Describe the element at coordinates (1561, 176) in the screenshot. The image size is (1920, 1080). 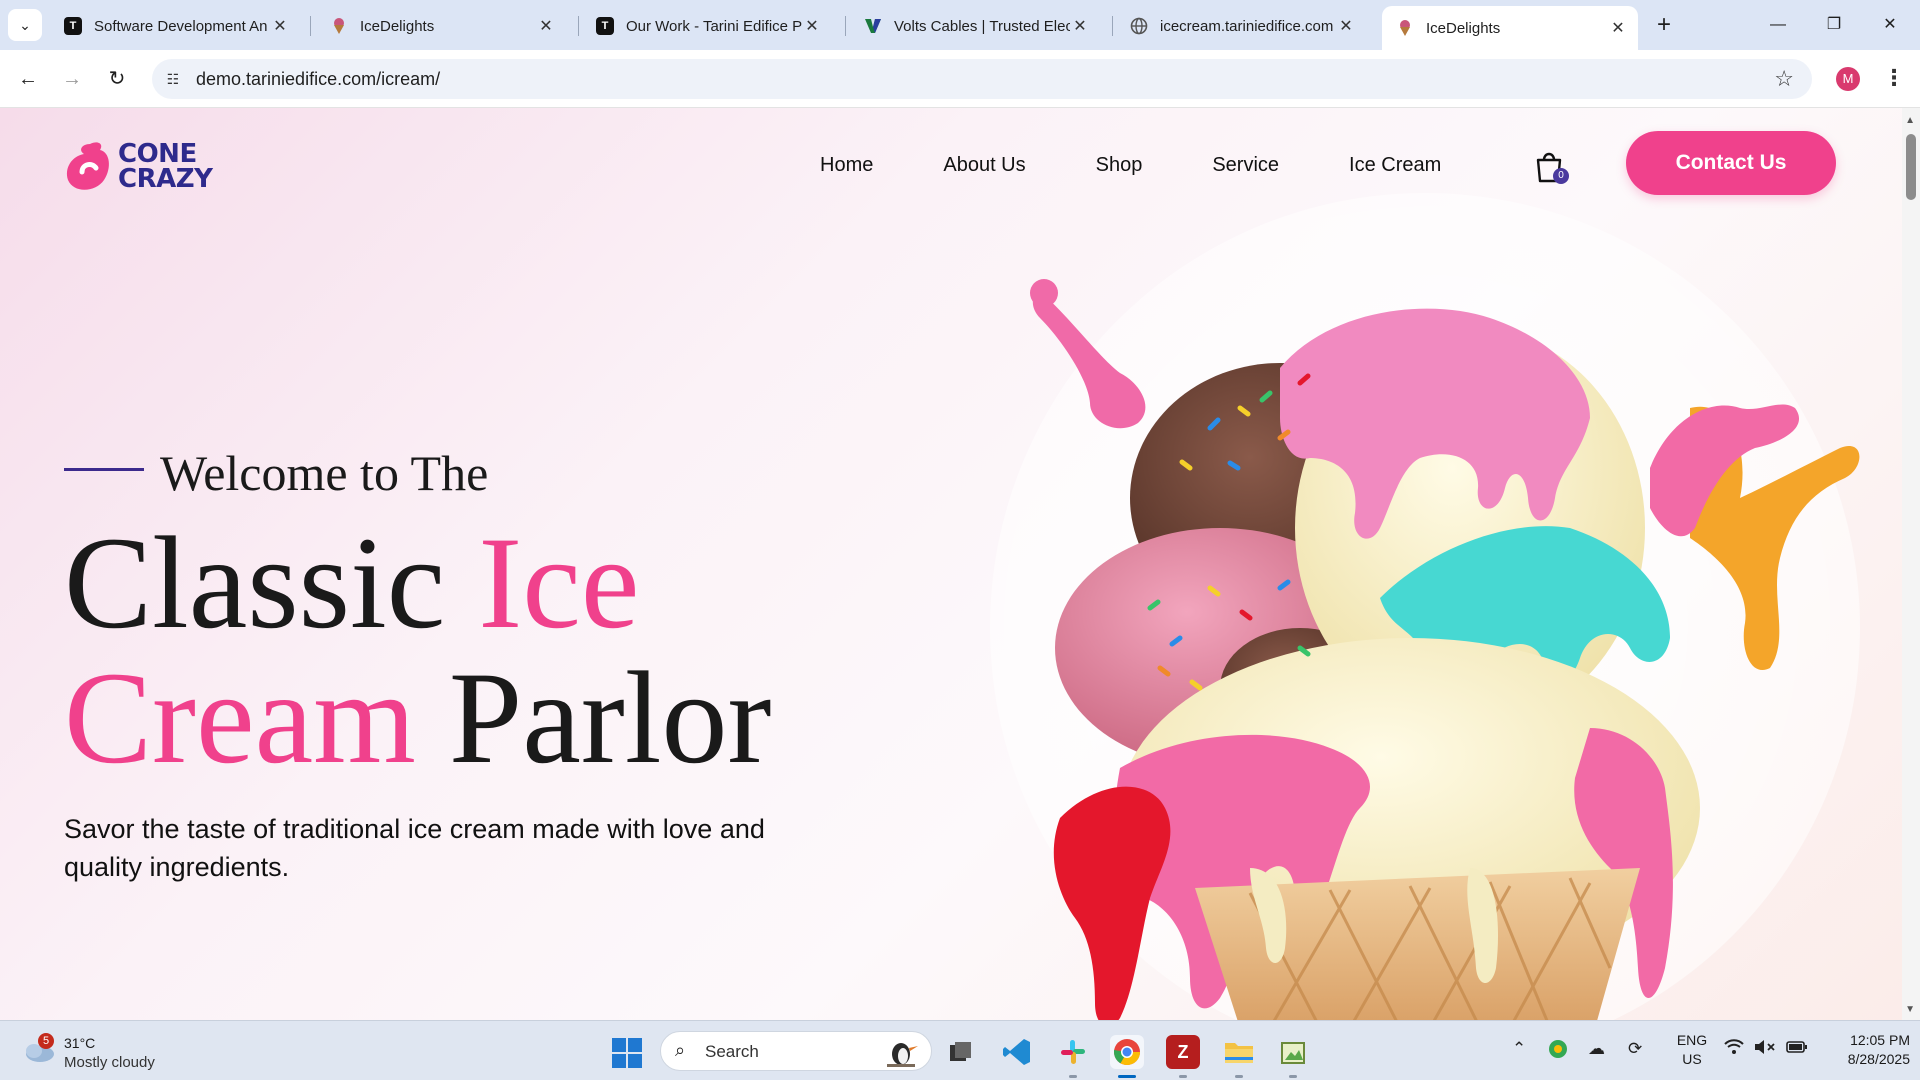
I see `cart-count-badge: 0` at that location.